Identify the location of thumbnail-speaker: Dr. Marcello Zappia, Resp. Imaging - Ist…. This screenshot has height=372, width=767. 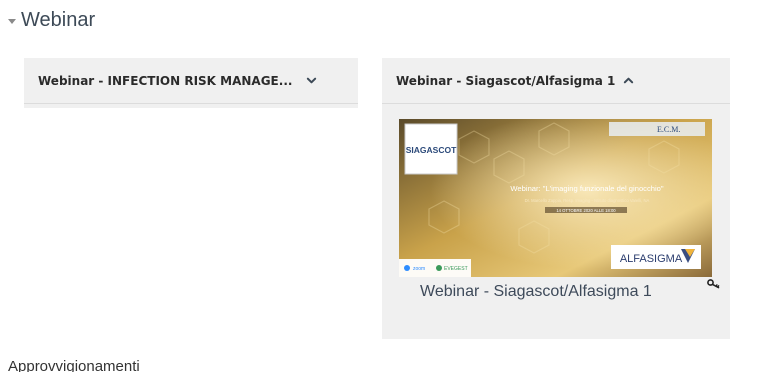
(587, 200).